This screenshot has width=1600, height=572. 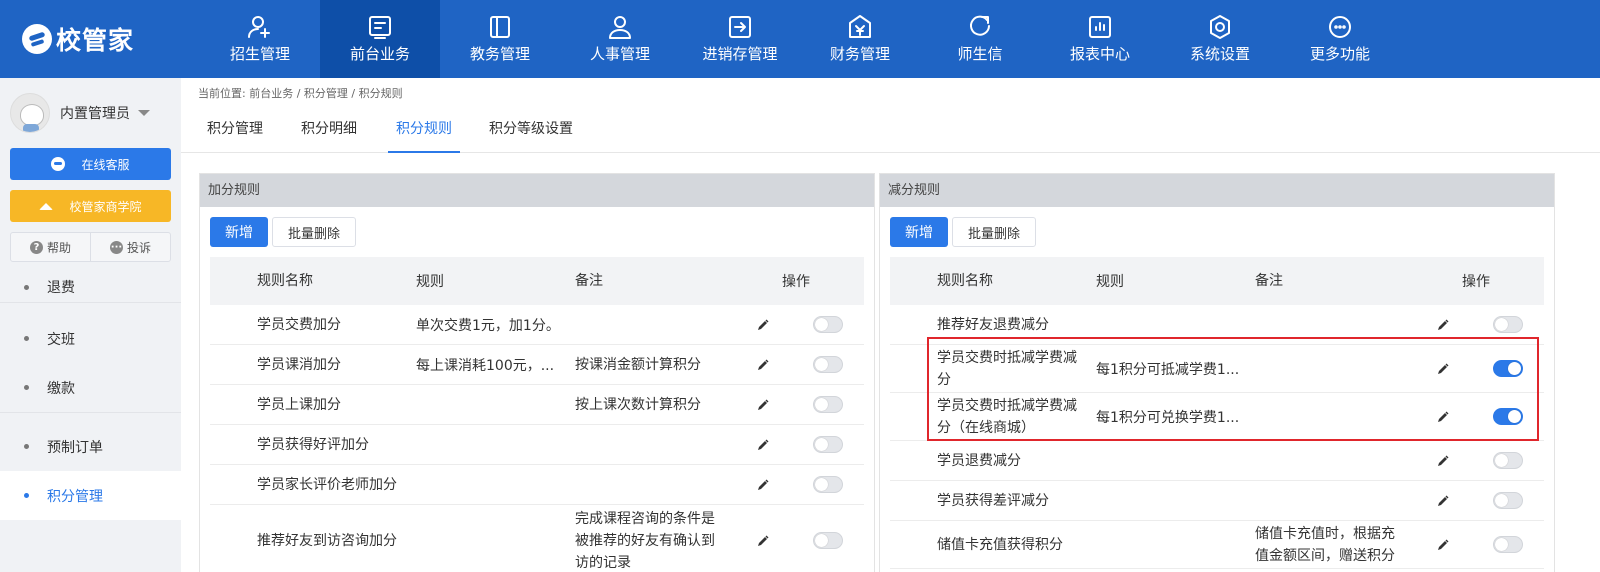 What do you see at coordinates (424, 130) in the screenshot?
I see `tab-2: 积分规则` at bounding box center [424, 130].